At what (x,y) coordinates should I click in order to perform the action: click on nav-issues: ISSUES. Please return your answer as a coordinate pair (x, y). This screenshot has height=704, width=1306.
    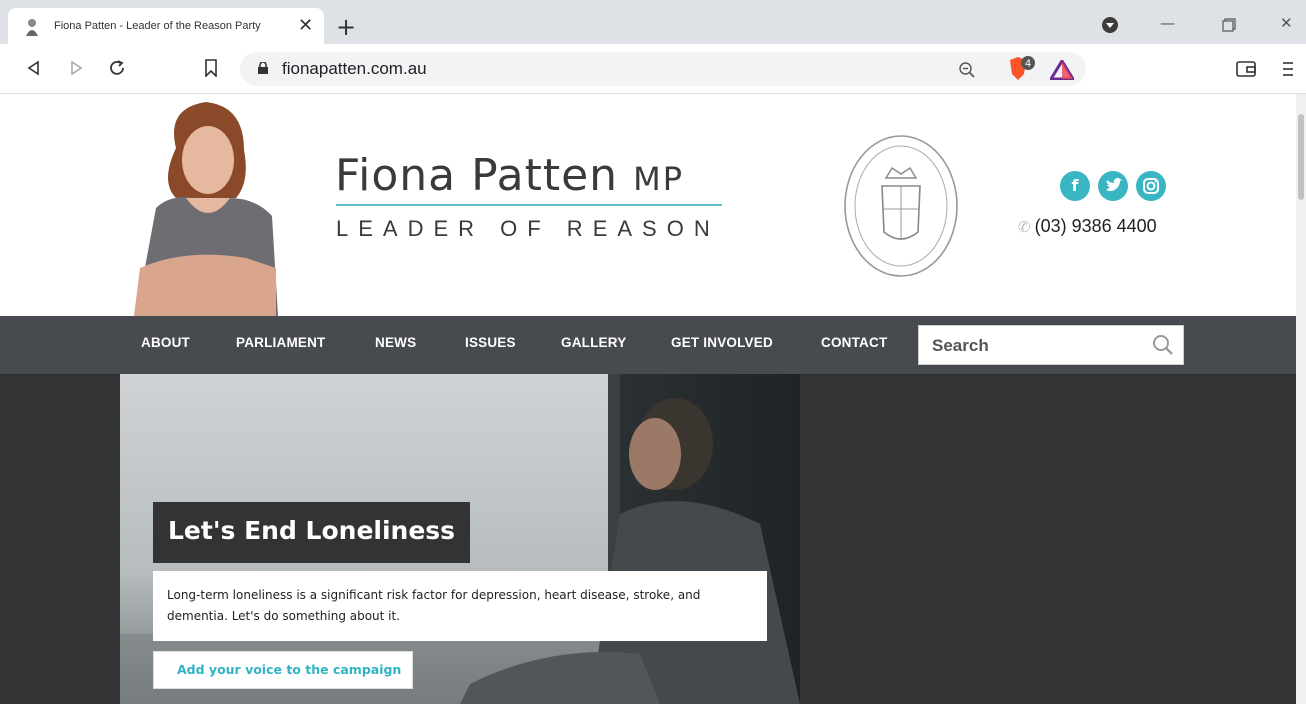
    Looking at the image, I should click on (490, 342).